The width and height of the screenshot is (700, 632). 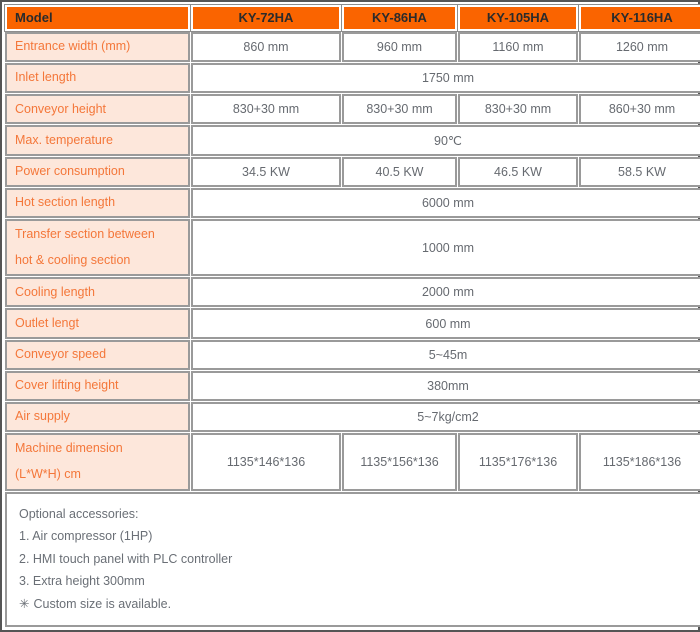 I want to click on table-row: Inlet length 1750 mm, so click(x=352, y=78).